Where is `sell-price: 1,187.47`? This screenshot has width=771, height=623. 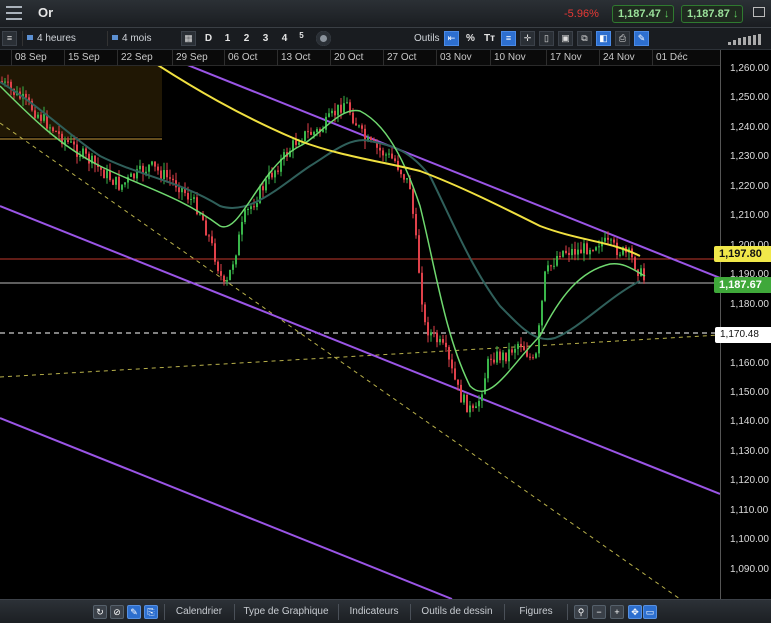
sell-price: 1,187.47 is located at coordinates (639, 14).